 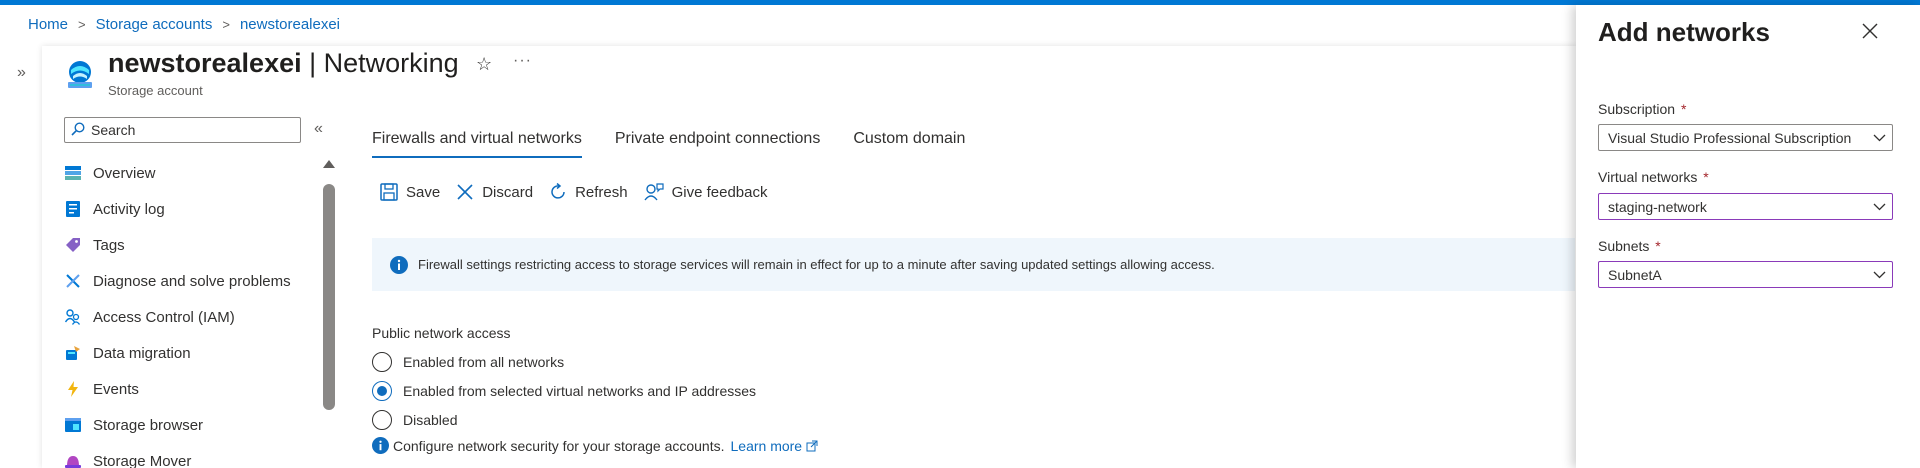 I want to click on close-panel-button, so click(x=1870, y=32).